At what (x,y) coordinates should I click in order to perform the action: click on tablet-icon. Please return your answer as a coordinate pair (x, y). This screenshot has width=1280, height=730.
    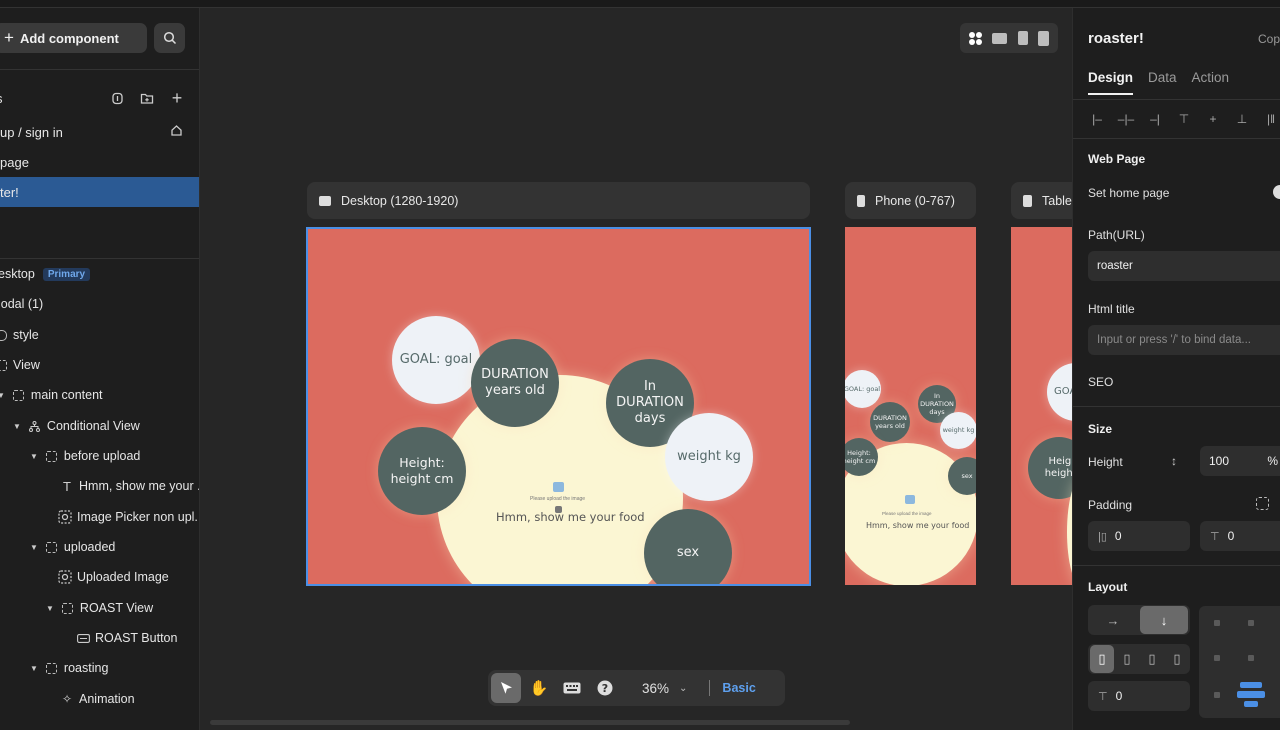
    Looking at the image, I should click on (1027, 200).